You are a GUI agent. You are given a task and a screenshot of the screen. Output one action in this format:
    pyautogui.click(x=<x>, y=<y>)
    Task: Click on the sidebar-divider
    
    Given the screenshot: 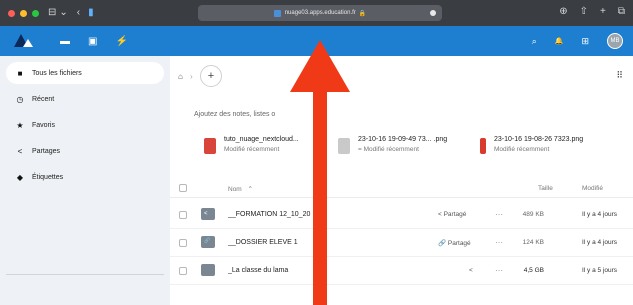 What is the action you would take?
    pyautogui.click(x=85, y=274)
    